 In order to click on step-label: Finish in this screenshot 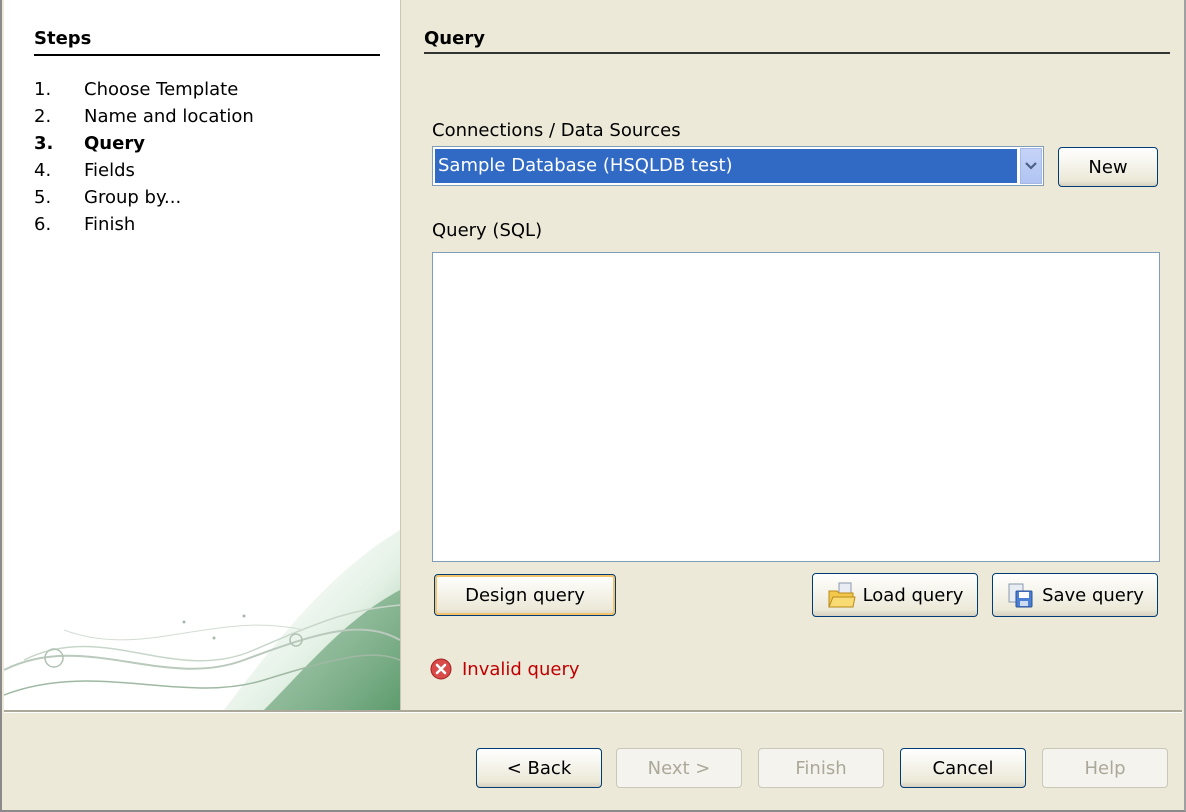, I will do `click(110, 224)`.